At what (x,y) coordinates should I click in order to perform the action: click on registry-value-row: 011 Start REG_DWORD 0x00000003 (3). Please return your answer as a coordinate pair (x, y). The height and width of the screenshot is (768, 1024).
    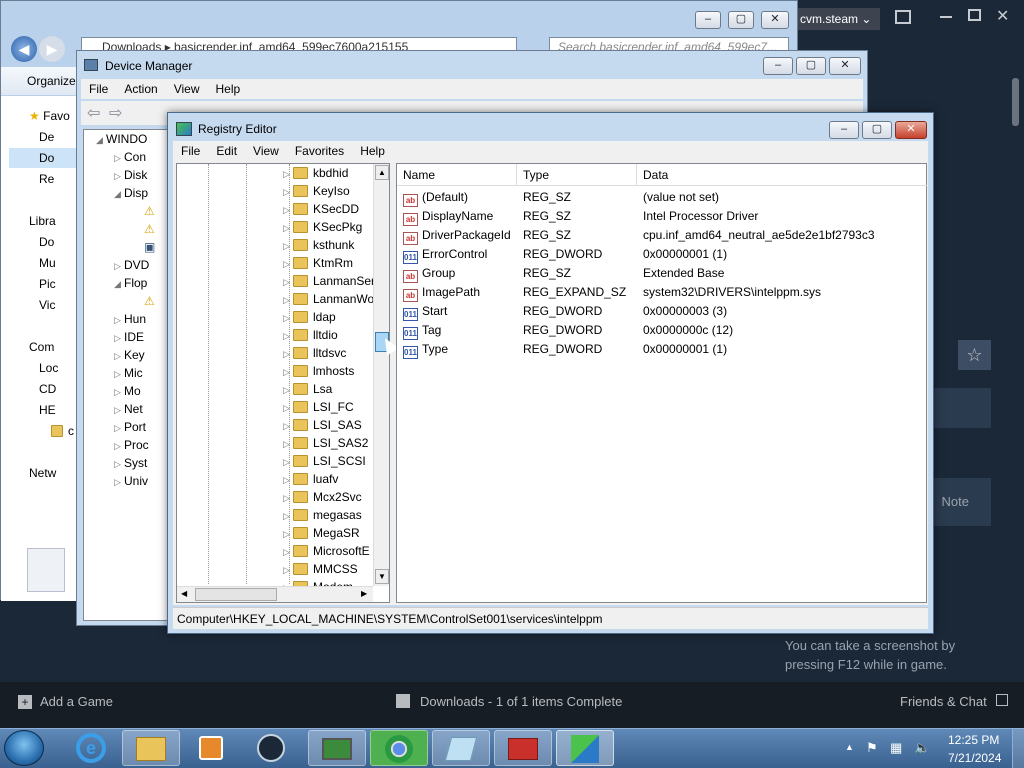
    Looking at the image, I should click on (662, 311).